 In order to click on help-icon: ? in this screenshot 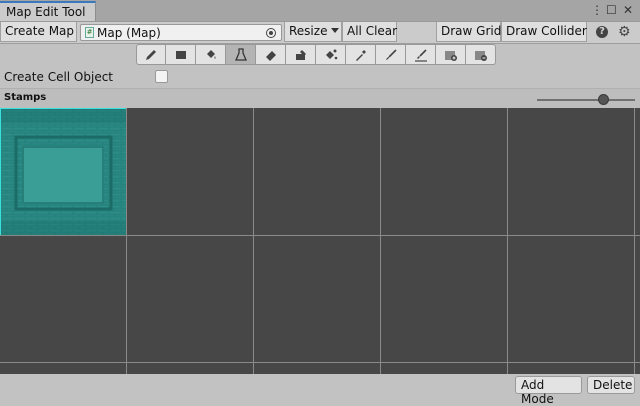, I will do `click(602, 32)`.